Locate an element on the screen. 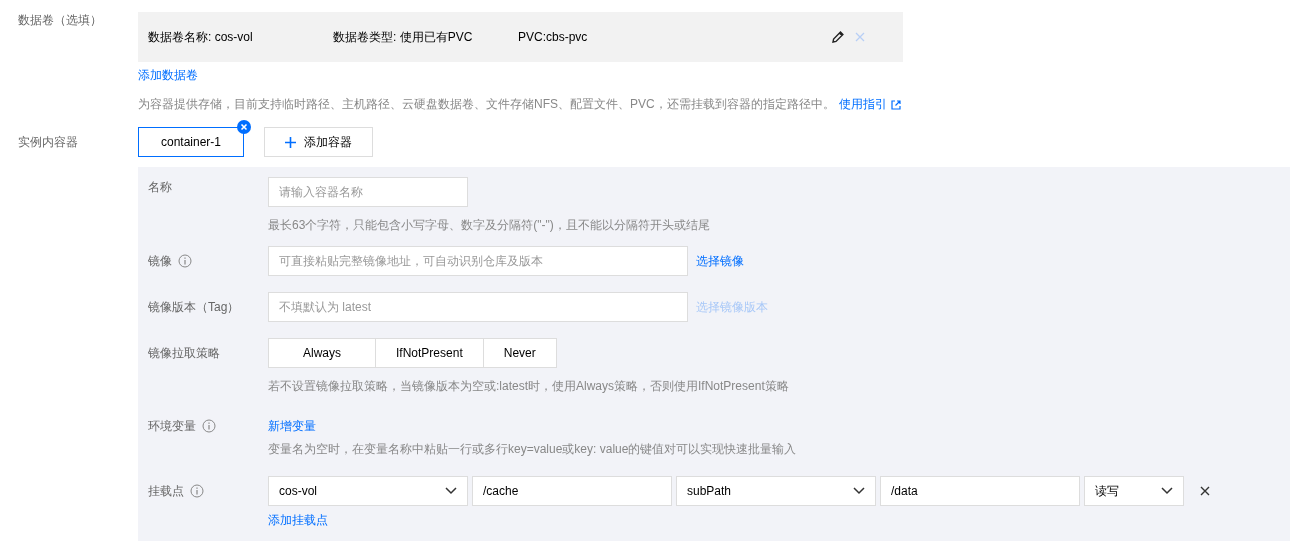 This screenshot has height=541, width=1308. mode-select: subPath is located at coordinates (776, 491).